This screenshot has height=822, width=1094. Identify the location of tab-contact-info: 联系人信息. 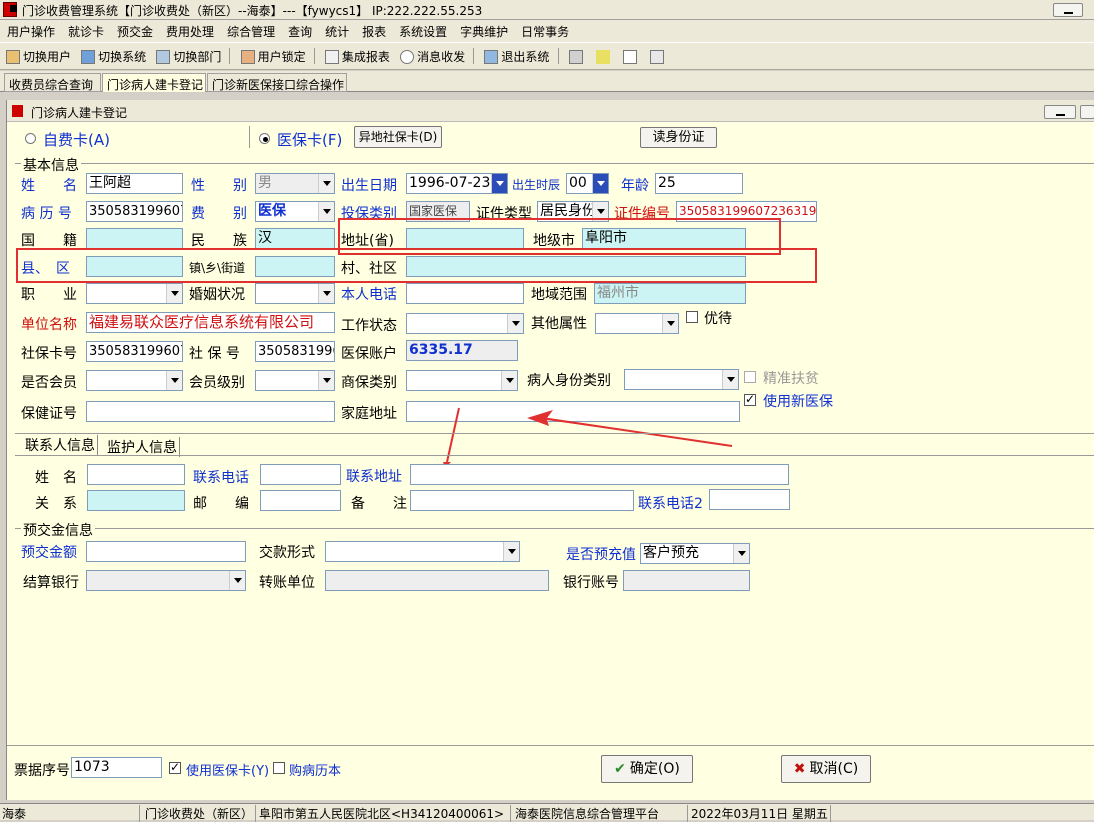
(60, 445).